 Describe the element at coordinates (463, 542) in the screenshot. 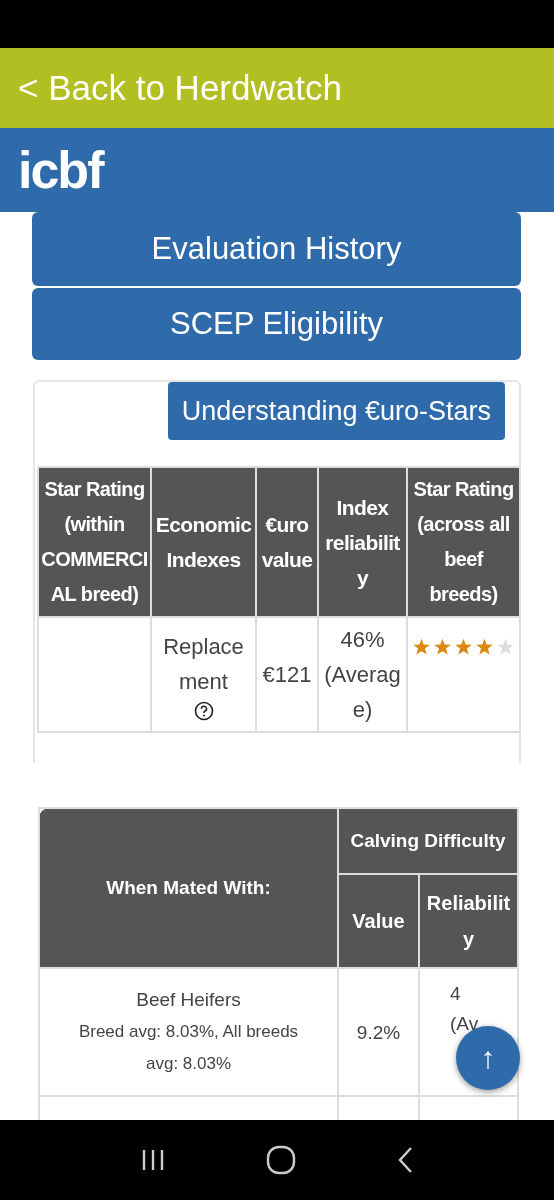

I see `column-header: Star Rating (across all beef breeds)` at that location.